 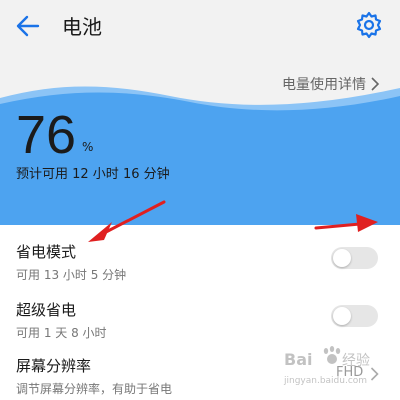 What do you see at coordinates (200, 26) in the screenshot?
I see `app-header: 电池` at bounding box center [200, 26].